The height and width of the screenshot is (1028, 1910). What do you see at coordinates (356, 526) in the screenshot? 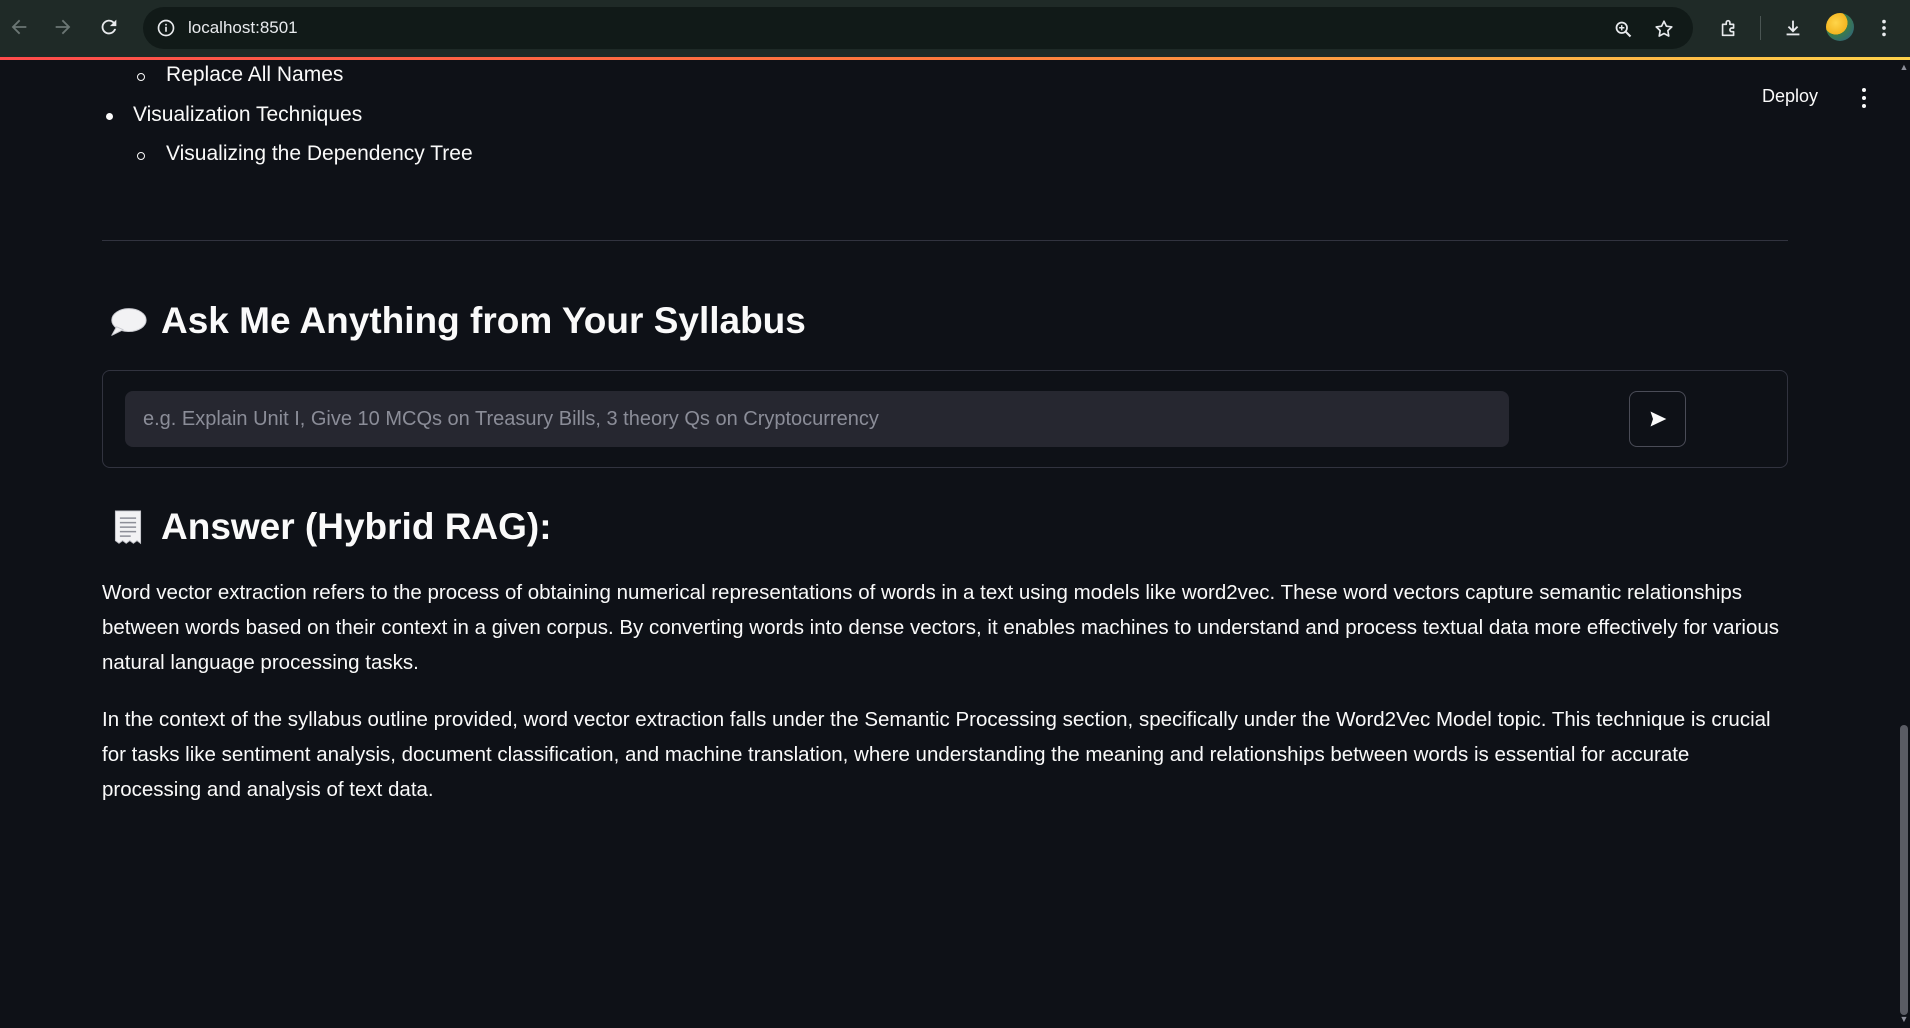
I see `answer-section-title: Answer (Hybrid RAG):` at bounding box center [356, 526].